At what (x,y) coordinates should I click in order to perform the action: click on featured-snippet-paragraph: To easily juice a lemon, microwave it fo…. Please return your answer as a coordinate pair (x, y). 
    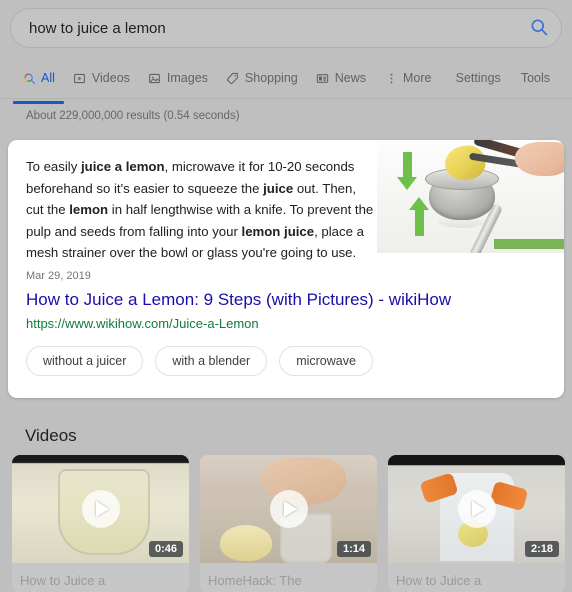
    Looking at the image, I should click on (200, 221).